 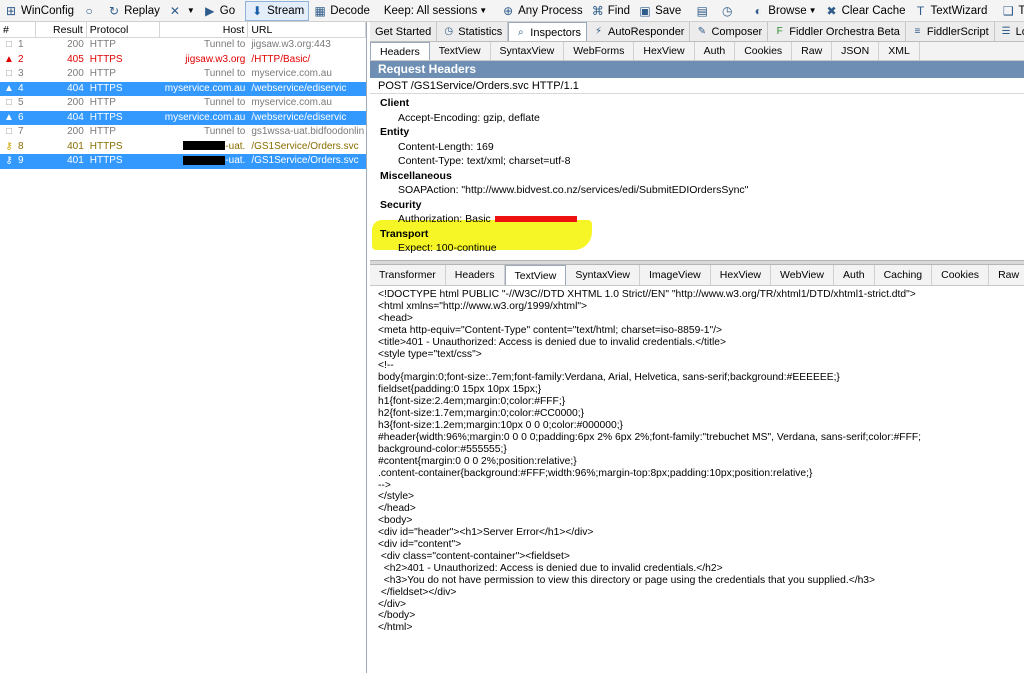 What do you see at coordinates (205, 117) in the screenshot?
I see `cell-host: myservice.com.au` at bounding box center [205, 117].